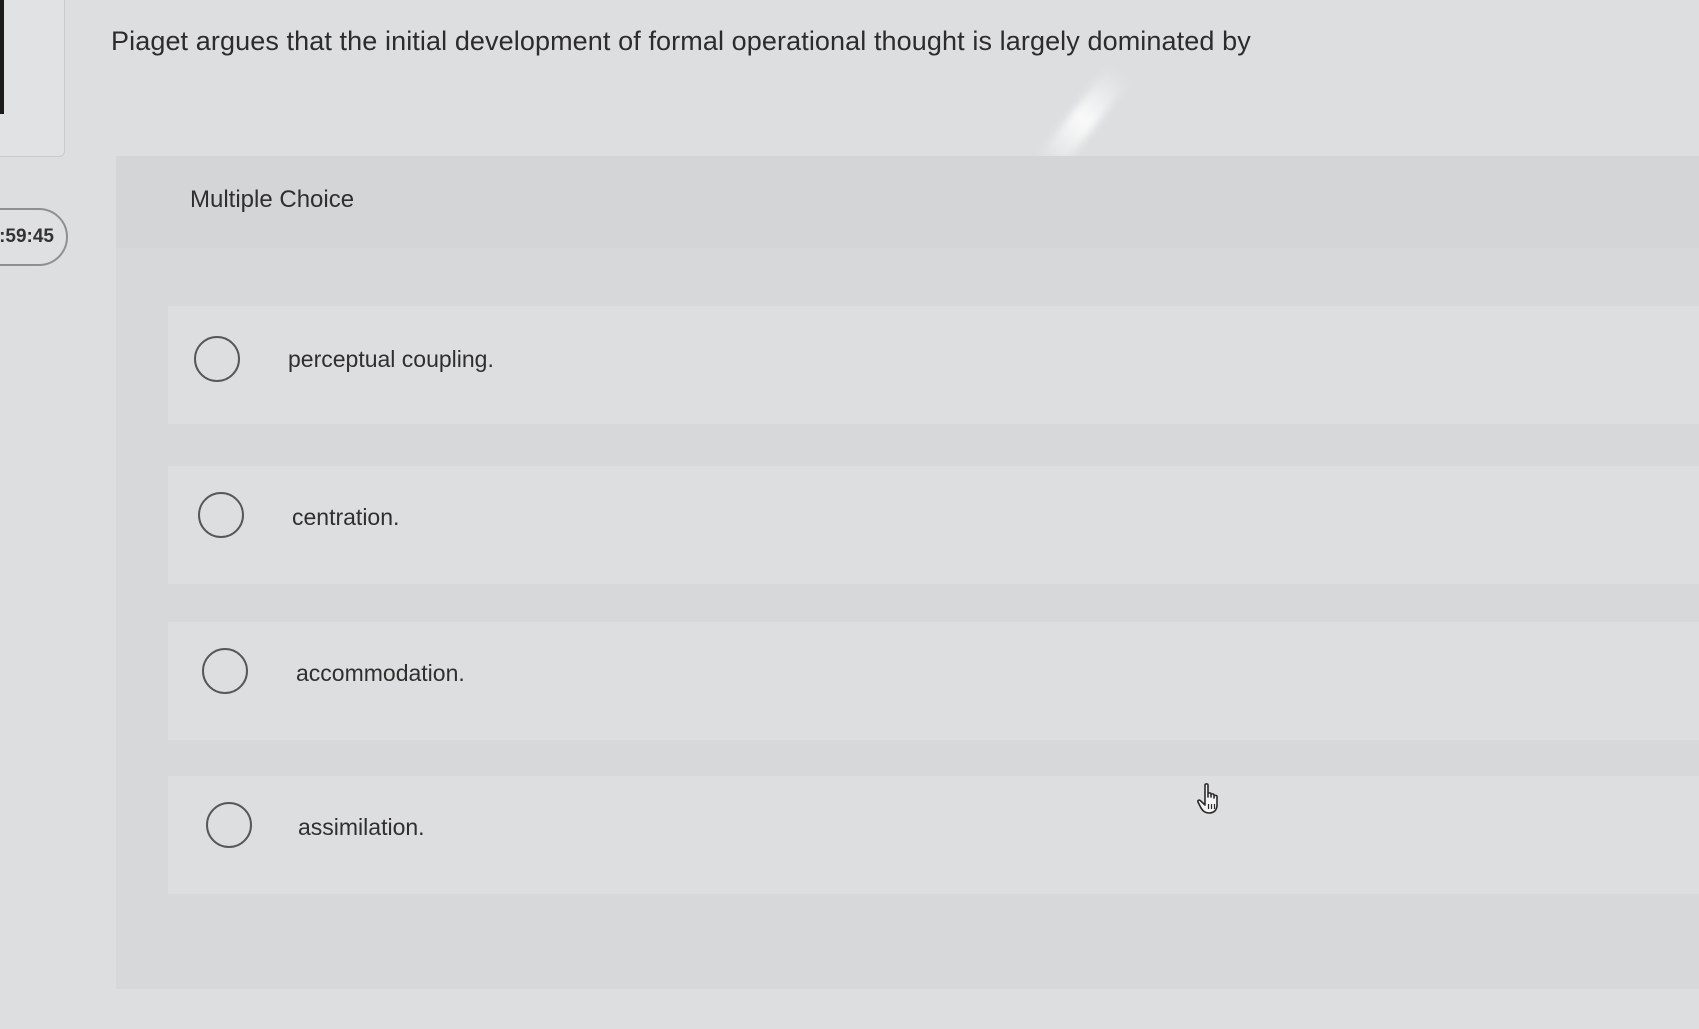 This screenshot has height=1029, width=1699. Describe the element at coordinates (391, 359) in the screenshot. I see `option-label: perceptual coupling.` at that location.